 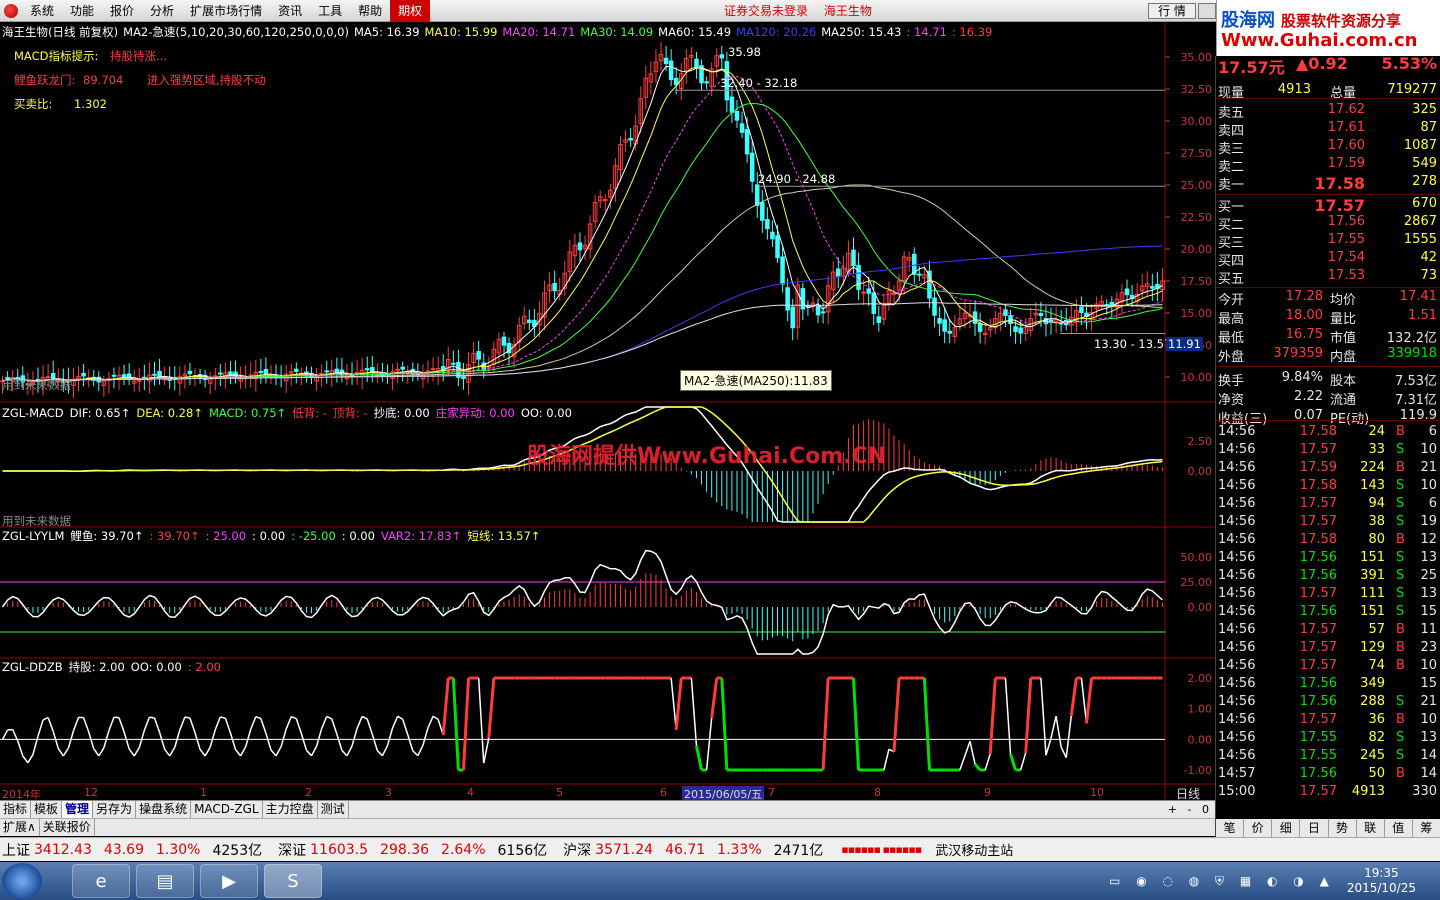 I want to click on stat-value: 7.31亿, so click(x=1416, y=400).